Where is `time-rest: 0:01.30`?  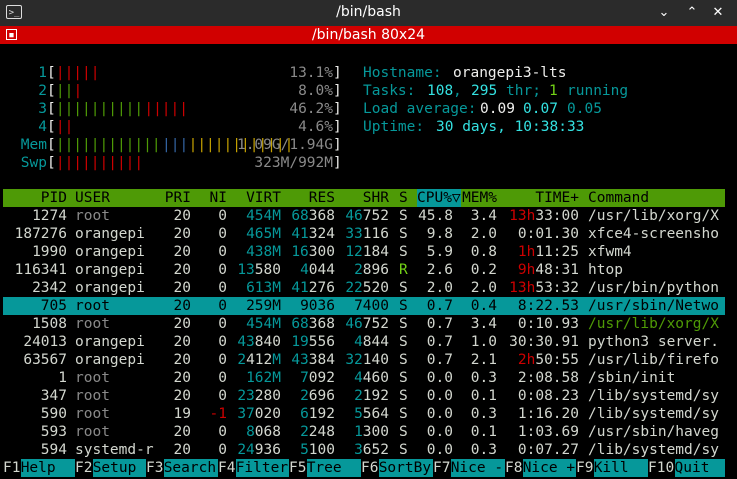
time-rest: 0:01.30 is located at coordinates (548, 234).